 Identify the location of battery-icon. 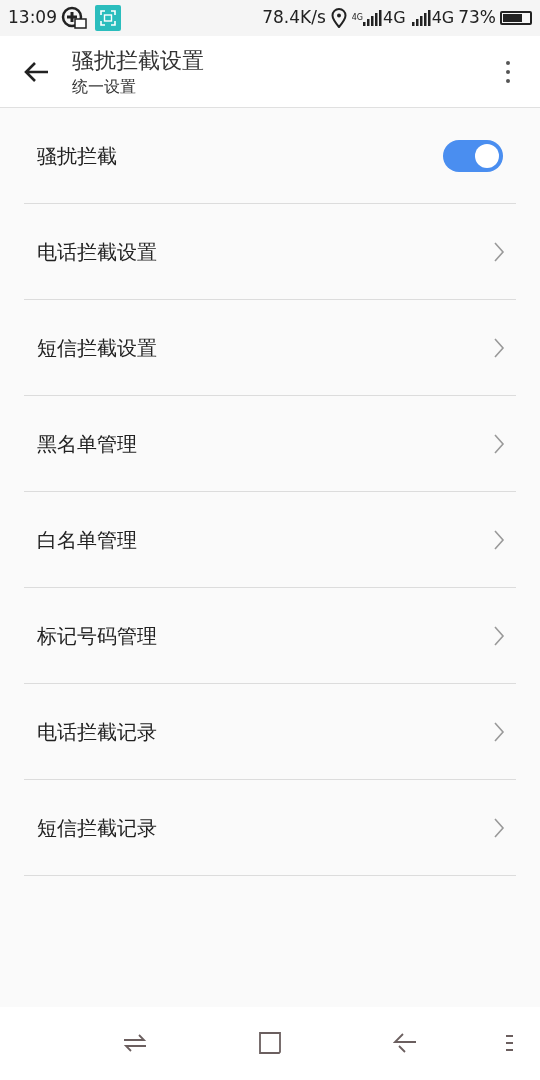
(516, 18).